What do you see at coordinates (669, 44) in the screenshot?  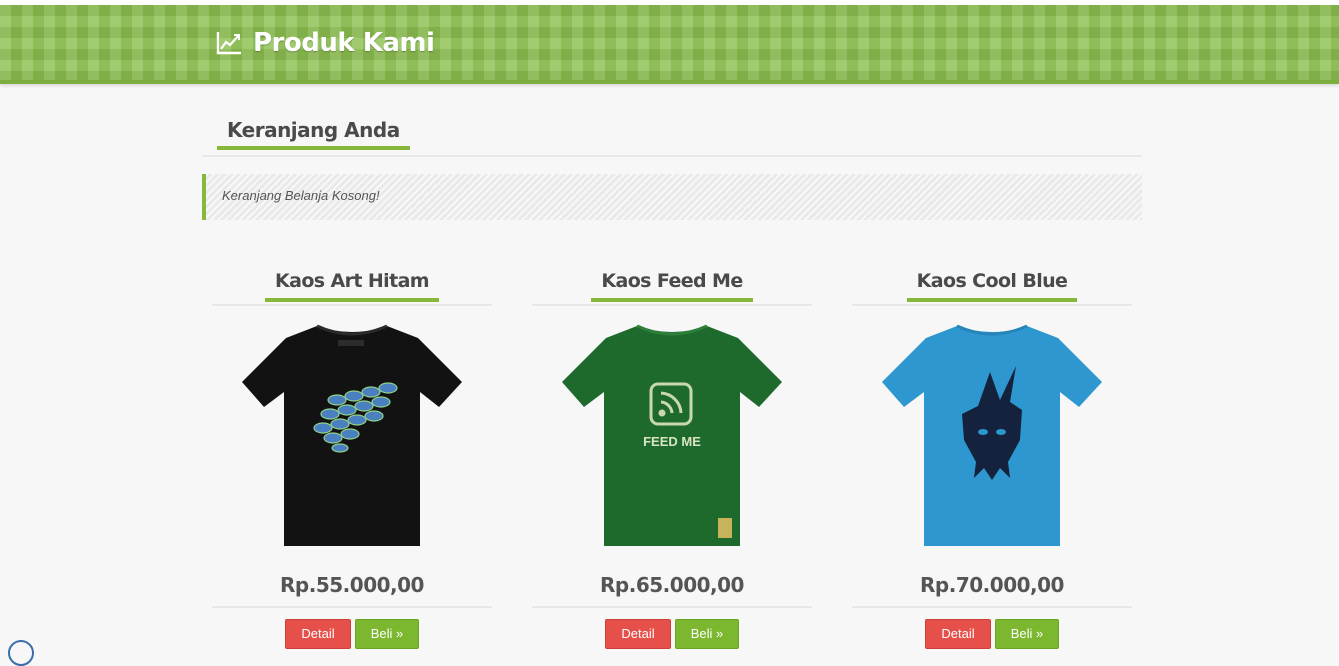 I see `site-header: Produk Kami` at bounding box center [669, 44].